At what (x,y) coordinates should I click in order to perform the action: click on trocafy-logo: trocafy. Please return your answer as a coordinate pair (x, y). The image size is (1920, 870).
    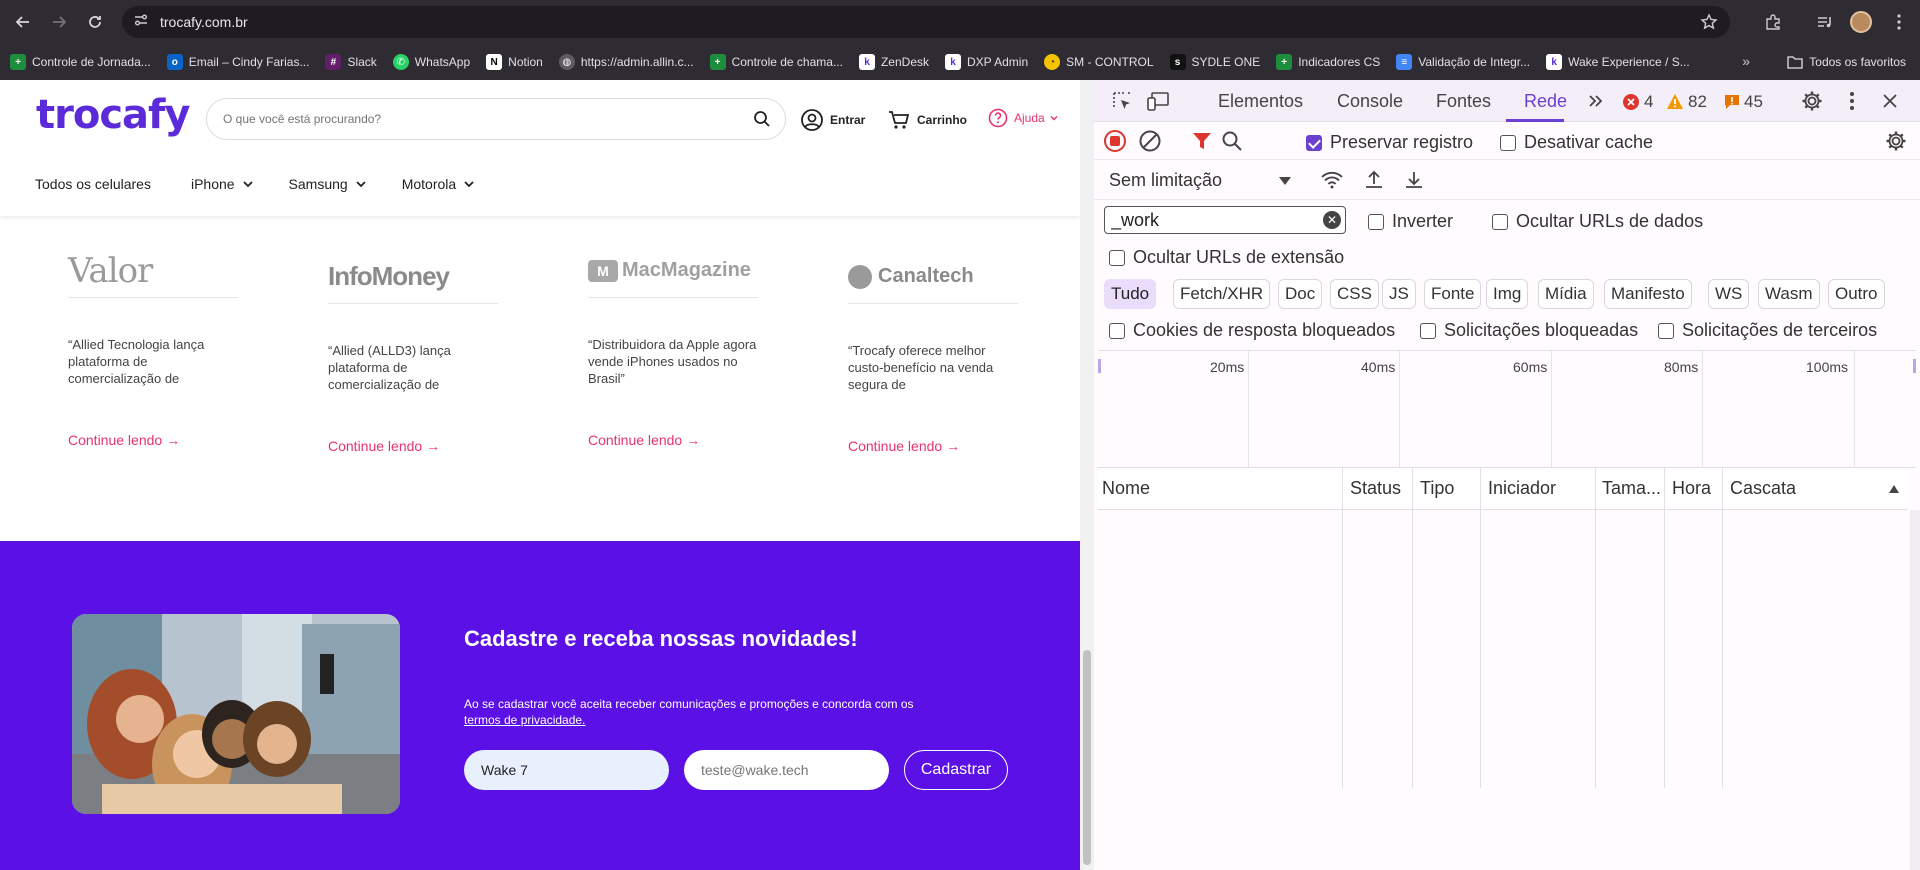
    Looking at the image, I should click on (113, 115).